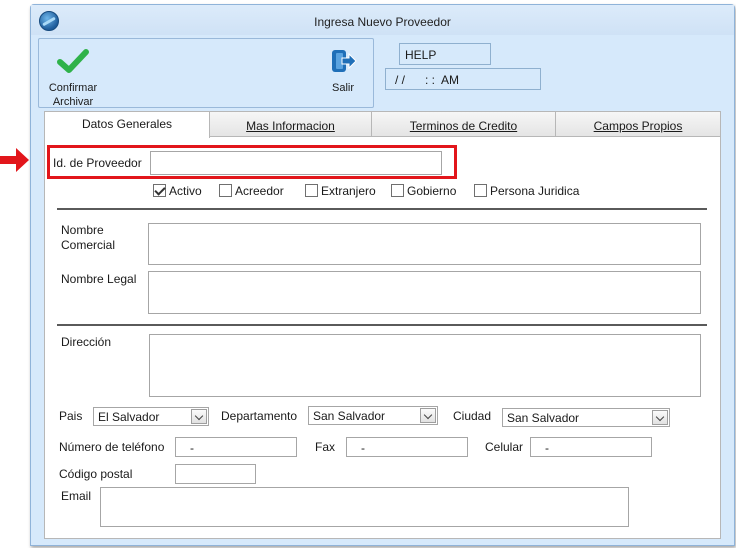  I want to click on telefono-label: Número de teléfono, so click(112, 447).